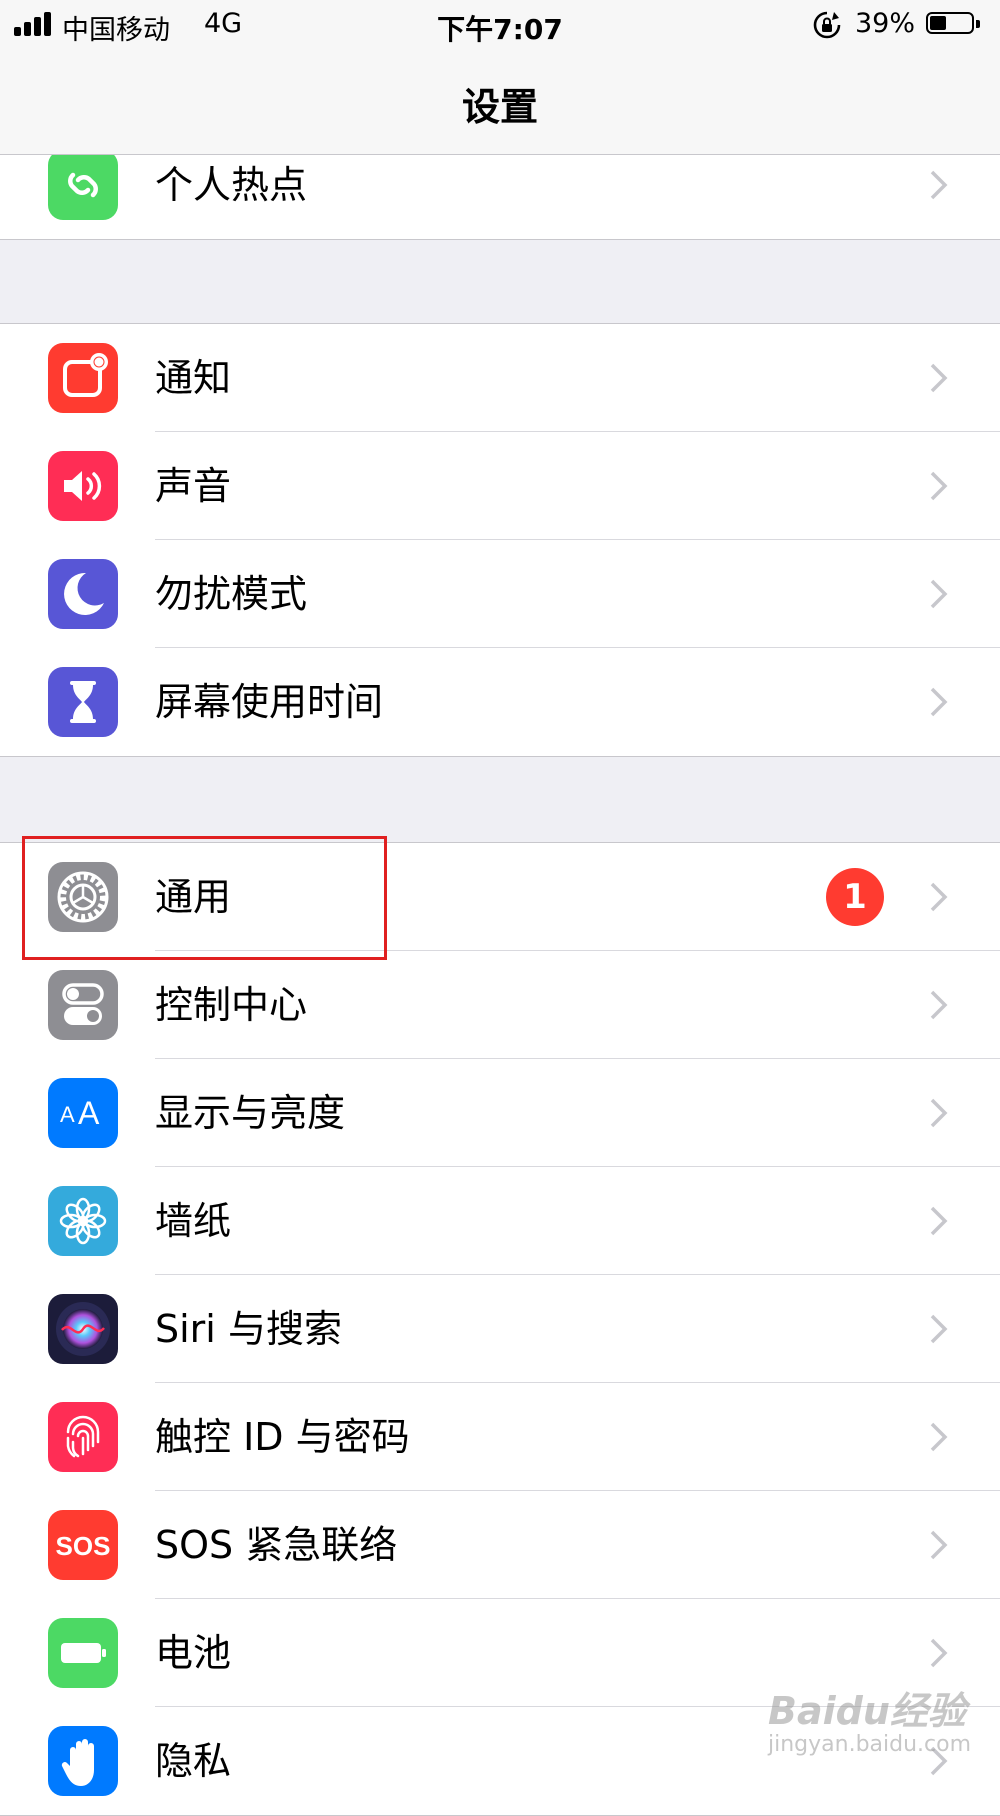  I want to click on row-label: SOS 紧急联络, so click(276, 1545).